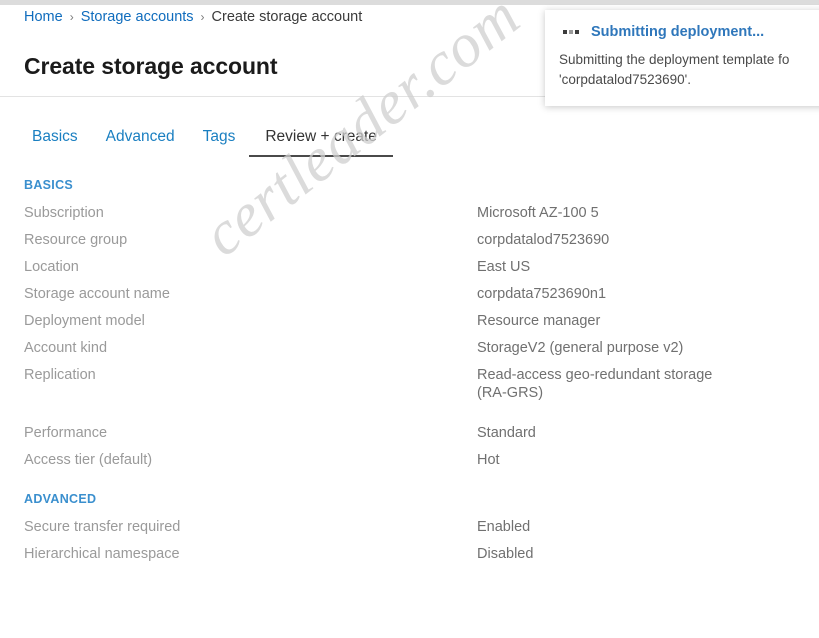 The width and height of the screenshot is (819, 638). Describe the element at coordinates (62, 141) in the screenshot. I see `tab-basics: Basics` at that location.